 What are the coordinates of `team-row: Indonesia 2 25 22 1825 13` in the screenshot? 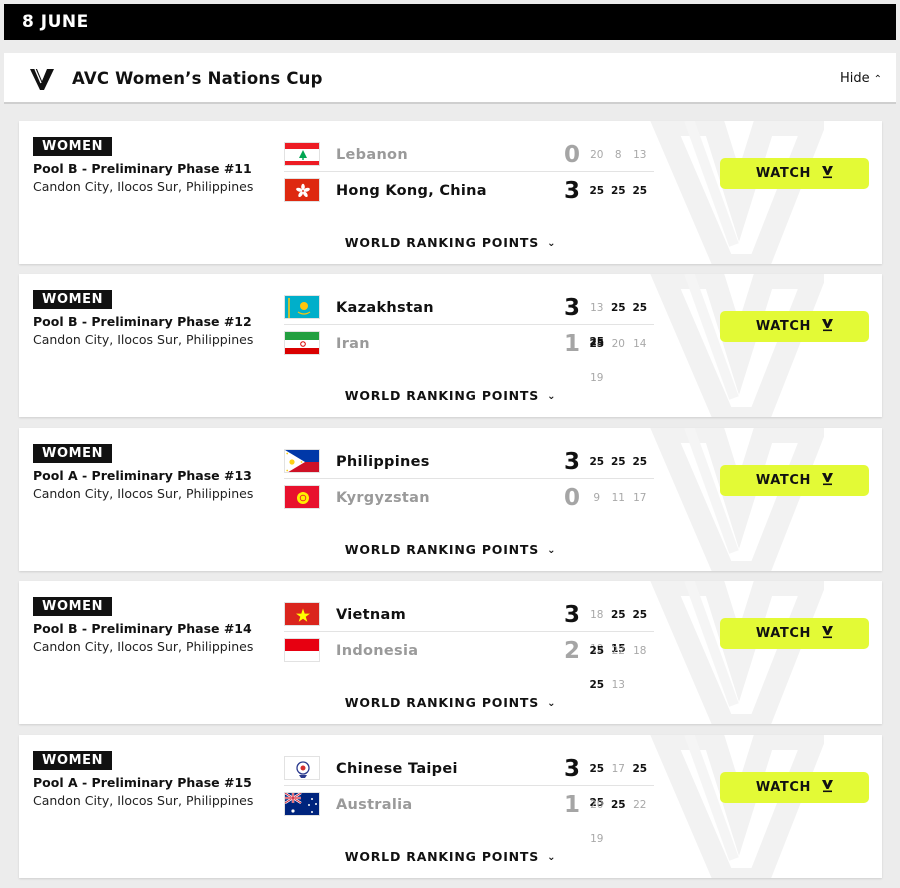 It's located at (469, 662).